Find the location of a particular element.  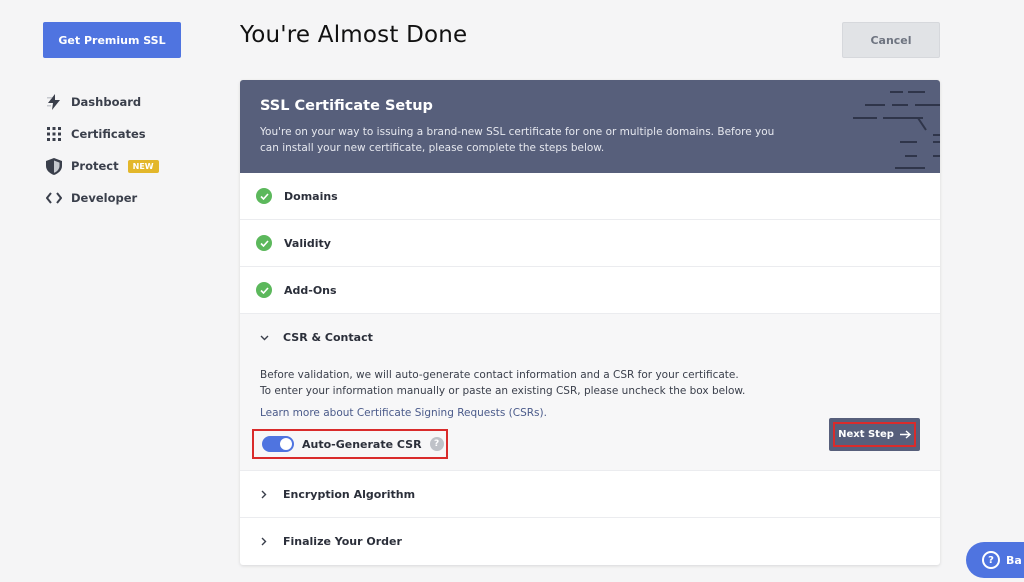

step-finalize-order: Finalize Your Order is located at coordinates (590, 541).